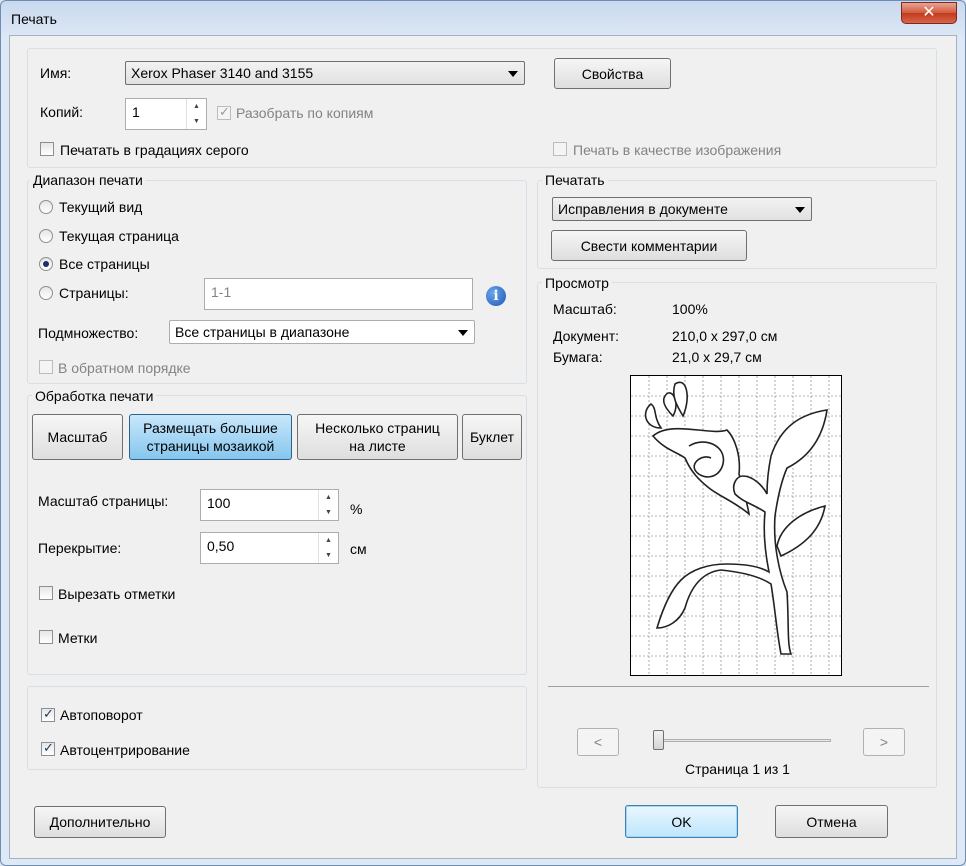 The image size is (966, 866). Describe the element at coordinates (221, 546) in the screenshot. I see `overlap-value: 0,50` at that location.